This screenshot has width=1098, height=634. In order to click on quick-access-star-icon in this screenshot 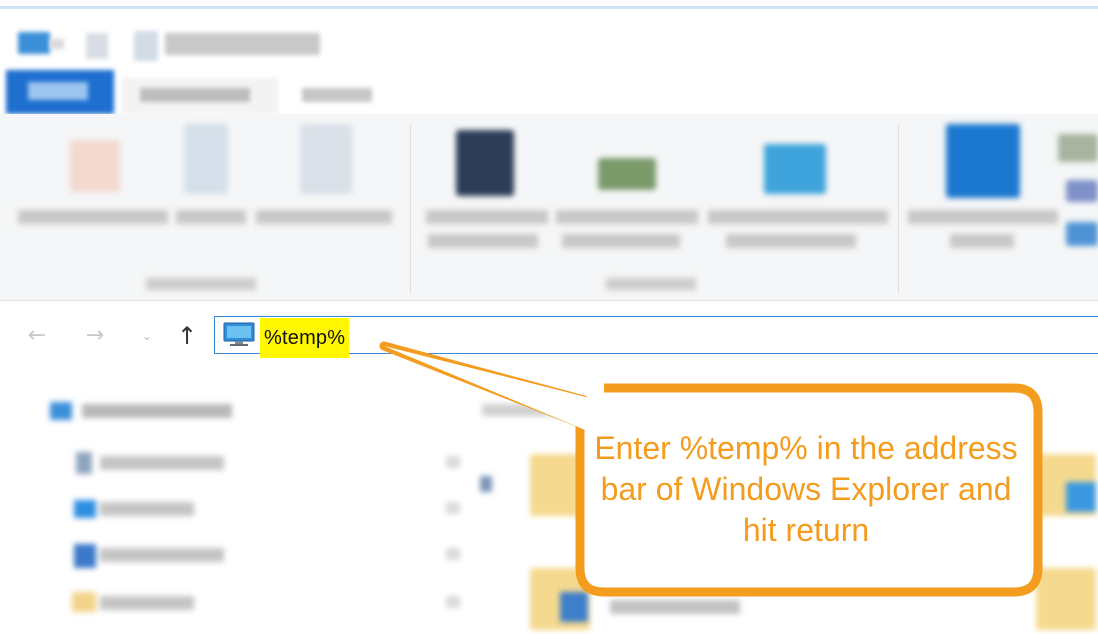, I will do `click(61, 411)`.